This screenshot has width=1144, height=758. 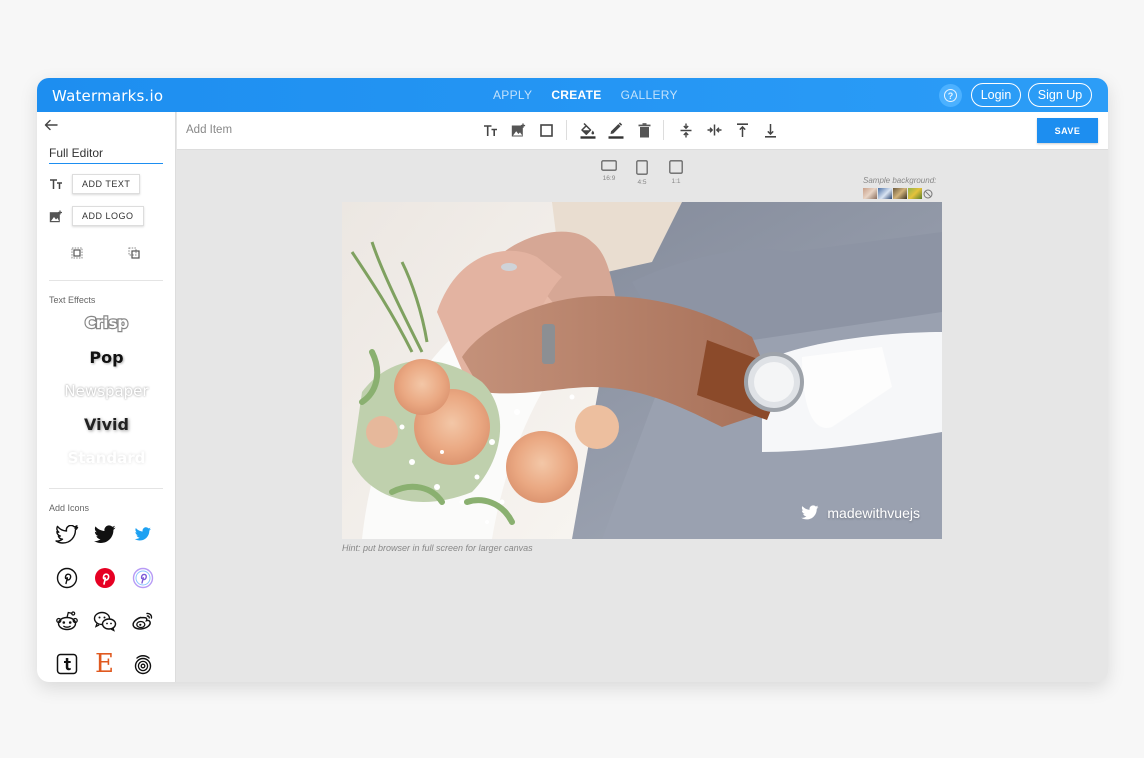 I want to click on save-button: SAVE, so click(x=1067, y=130).